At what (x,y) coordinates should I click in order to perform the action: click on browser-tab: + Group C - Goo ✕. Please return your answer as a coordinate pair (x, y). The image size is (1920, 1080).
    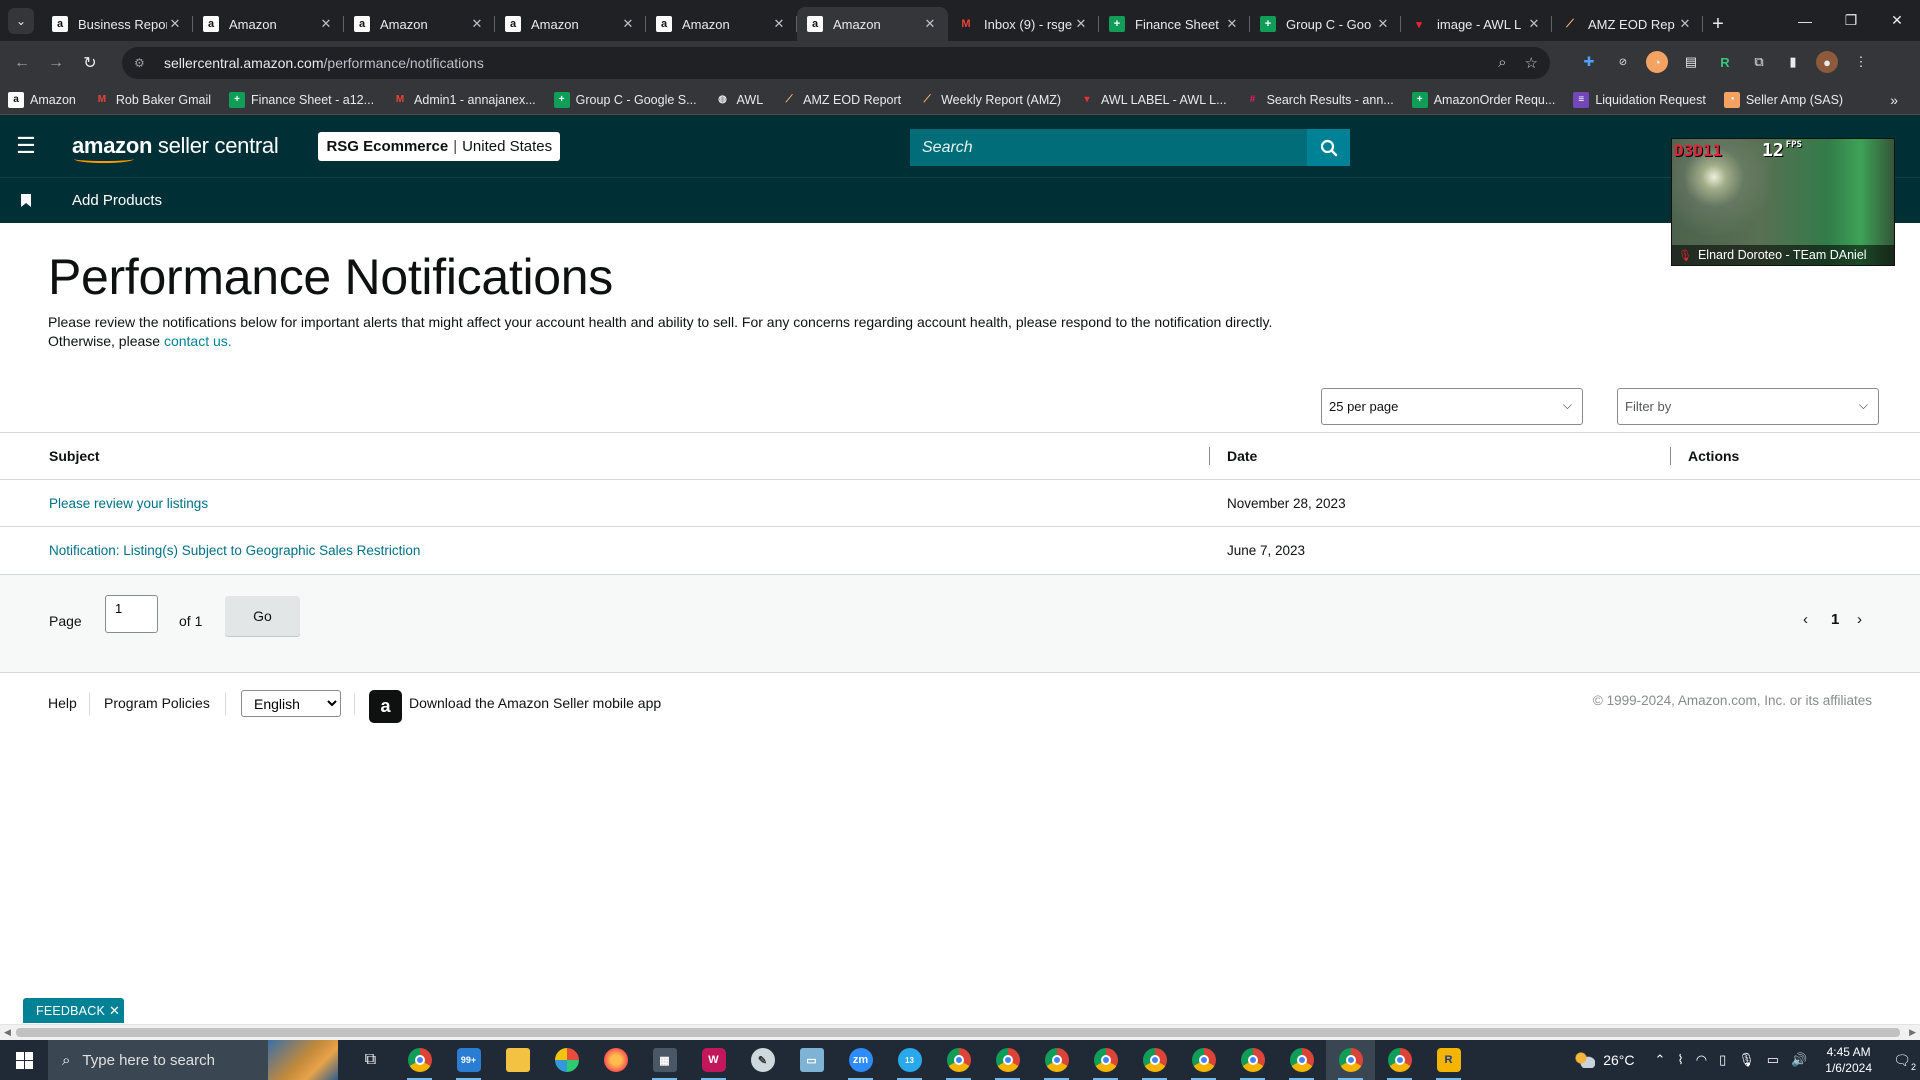
    Looking at the image, I should click on (1325, 24).